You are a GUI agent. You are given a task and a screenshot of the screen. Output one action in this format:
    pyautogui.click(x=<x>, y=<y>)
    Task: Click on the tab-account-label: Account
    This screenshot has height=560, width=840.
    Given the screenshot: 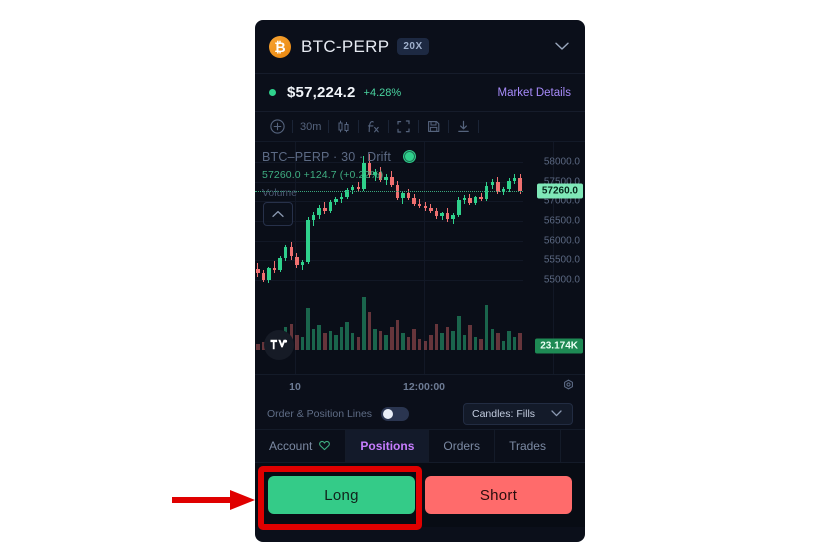 What is the action you would take?
    pyautogui.click(x=291, y=446)
    